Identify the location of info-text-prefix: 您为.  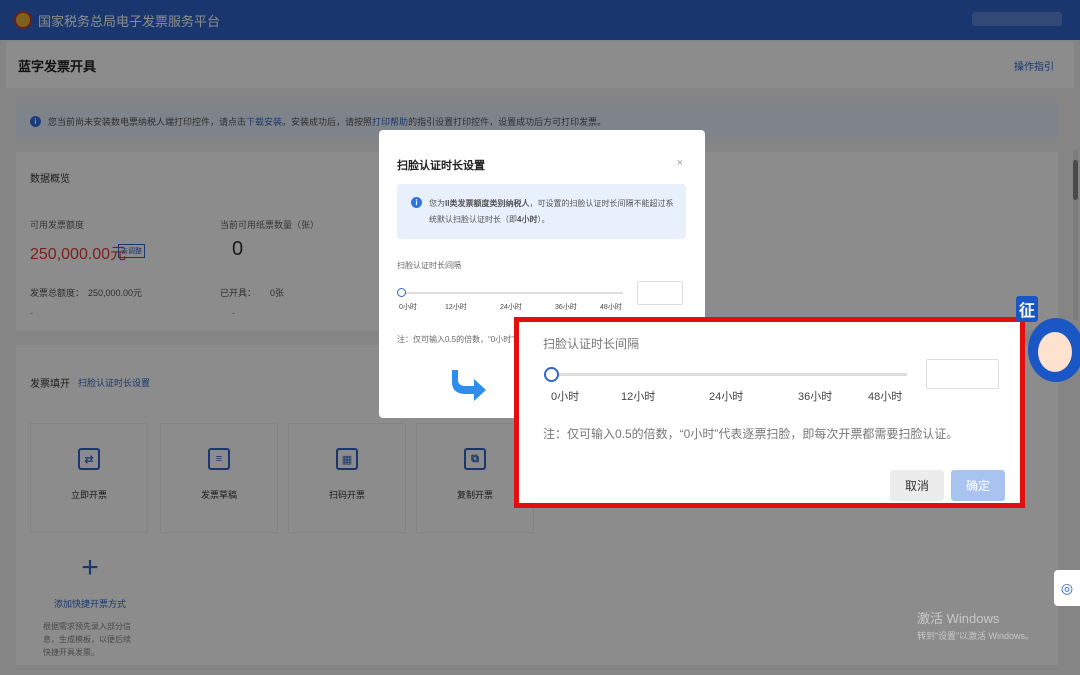
(437, 203).